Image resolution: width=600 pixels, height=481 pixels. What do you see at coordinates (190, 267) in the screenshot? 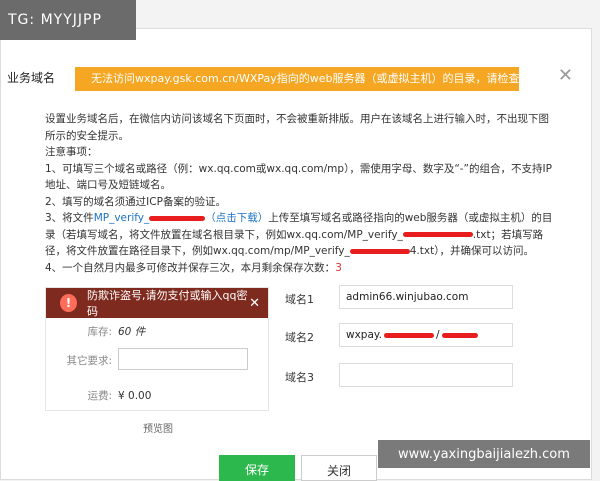
I see `note-4-text: 4、一个自然月内最多可修改并保存三次，本月剩余保存次数：` at bounding box center [190, 267].